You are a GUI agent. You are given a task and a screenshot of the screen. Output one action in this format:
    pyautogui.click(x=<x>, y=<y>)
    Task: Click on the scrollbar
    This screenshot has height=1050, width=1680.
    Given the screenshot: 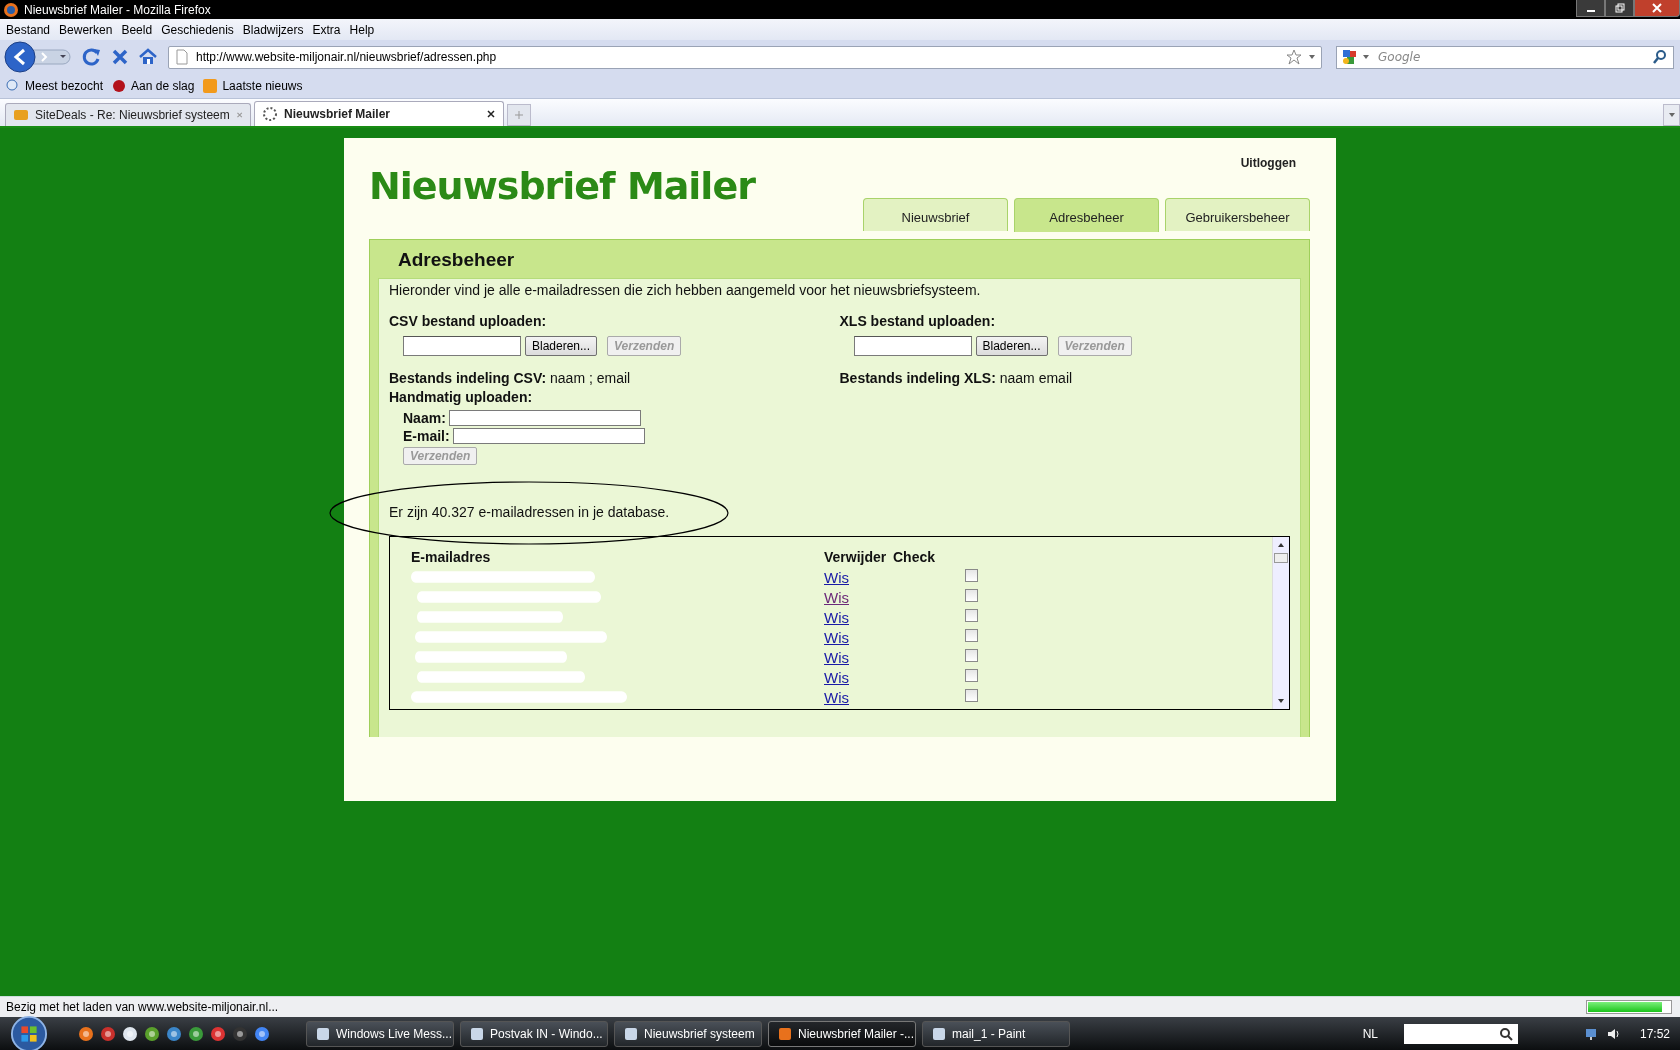 What is the action you would take?
    pyautogui.click(x=1280, y=623)
    